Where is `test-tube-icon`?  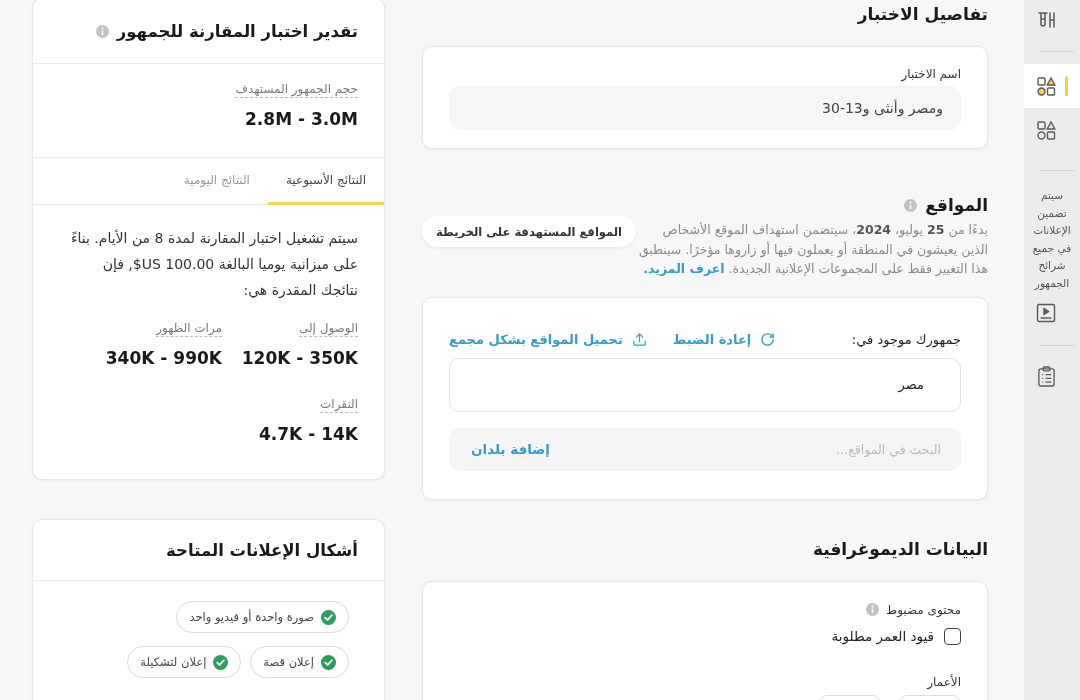 test-tube-icon is located at coordinates (1046, 20).